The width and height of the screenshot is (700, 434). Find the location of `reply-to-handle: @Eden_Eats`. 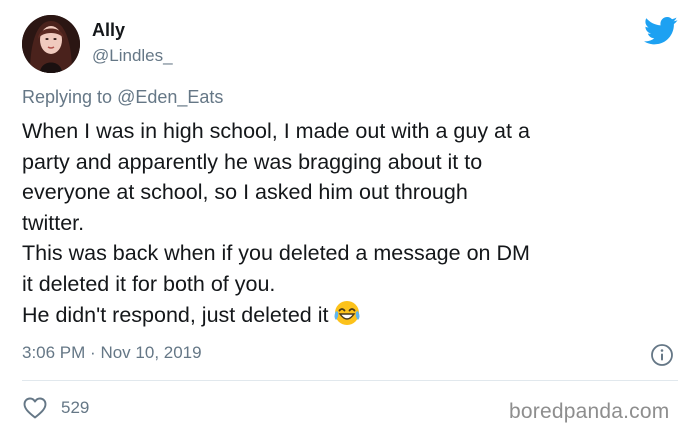

reply-to-handle: @Eden_Eats is located at coordinates (170, 97).